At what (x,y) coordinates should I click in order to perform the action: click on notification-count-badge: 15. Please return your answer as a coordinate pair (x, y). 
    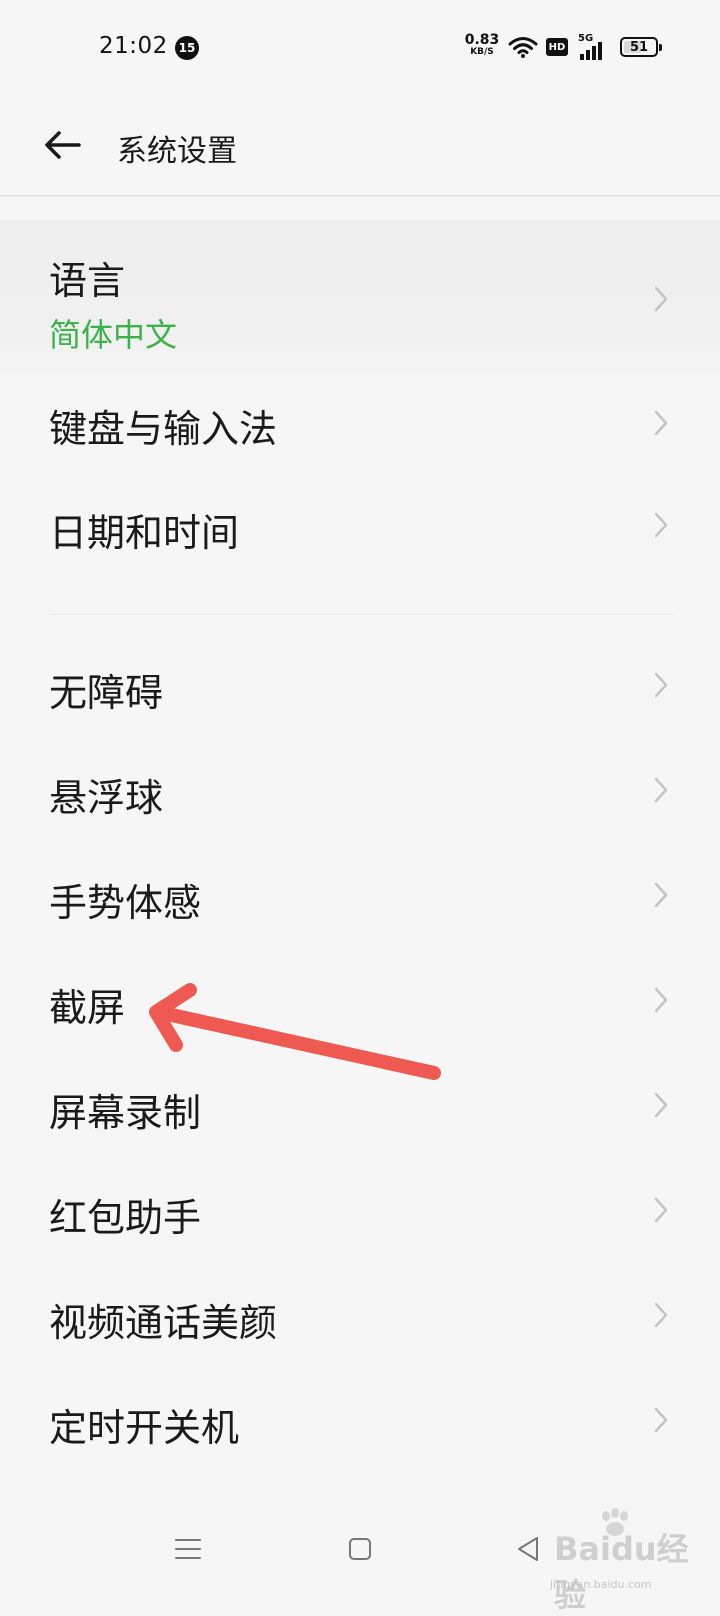
    Looking at the image, I should click on (187, 48).